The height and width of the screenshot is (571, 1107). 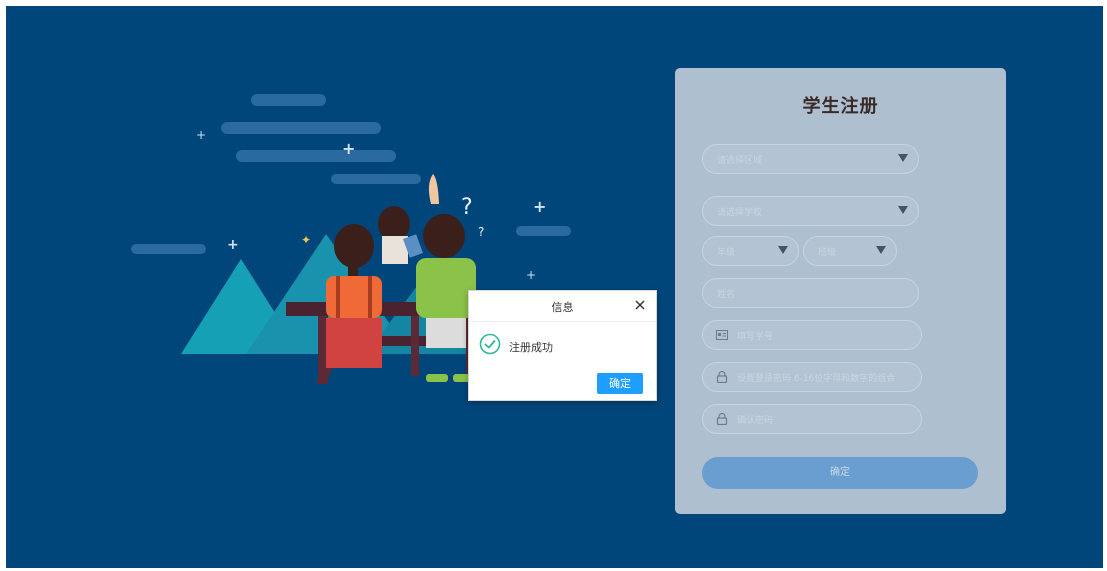 What do you see at coordinates (840, 473) in the screenshot?
I see `submit-button: 确定` at bounding box center [840, 473].